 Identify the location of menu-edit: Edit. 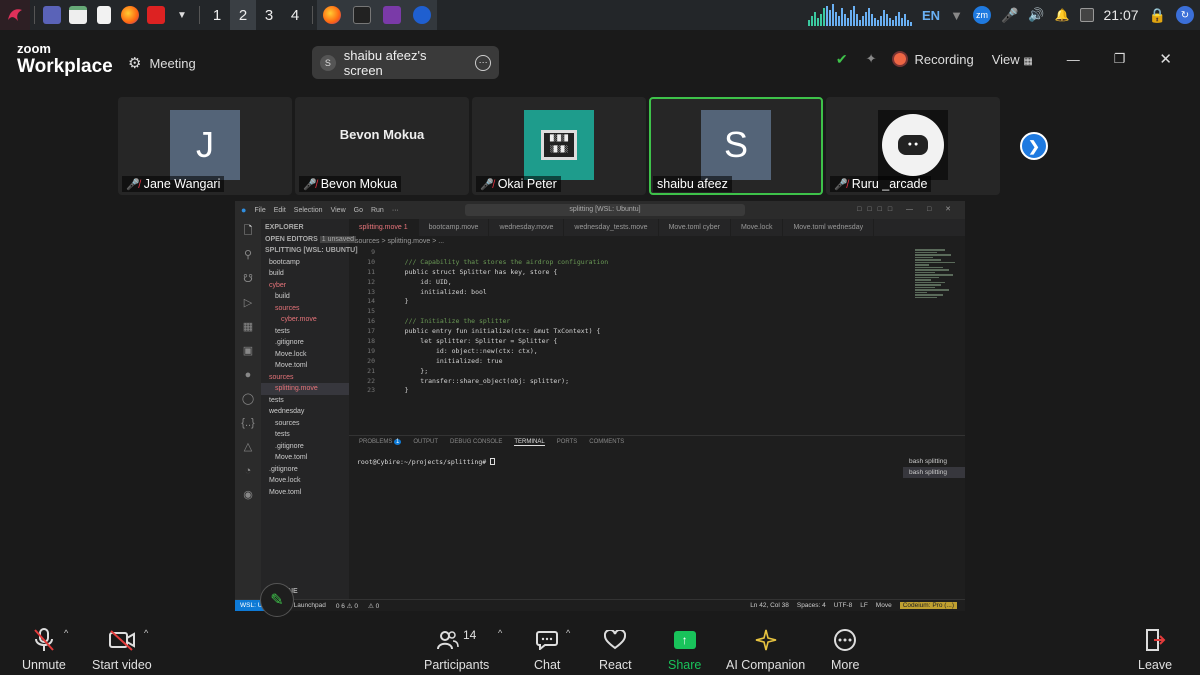
(280, 210).